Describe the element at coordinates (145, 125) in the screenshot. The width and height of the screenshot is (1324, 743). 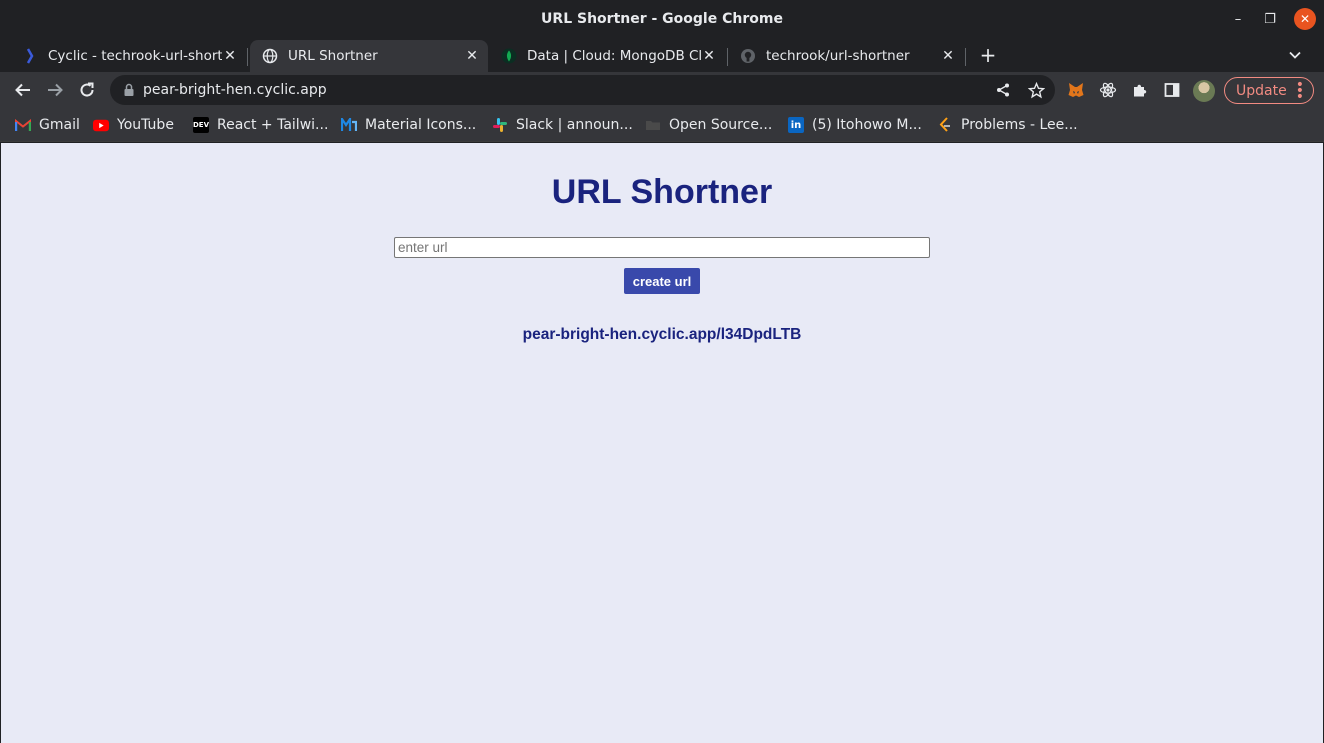
I see `bookmark-label: YouTube` at that location.